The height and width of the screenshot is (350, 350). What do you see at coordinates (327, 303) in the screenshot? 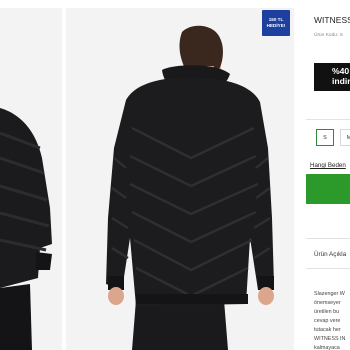
I see `description-line: önemseyer` at bounding box center [327, 303].